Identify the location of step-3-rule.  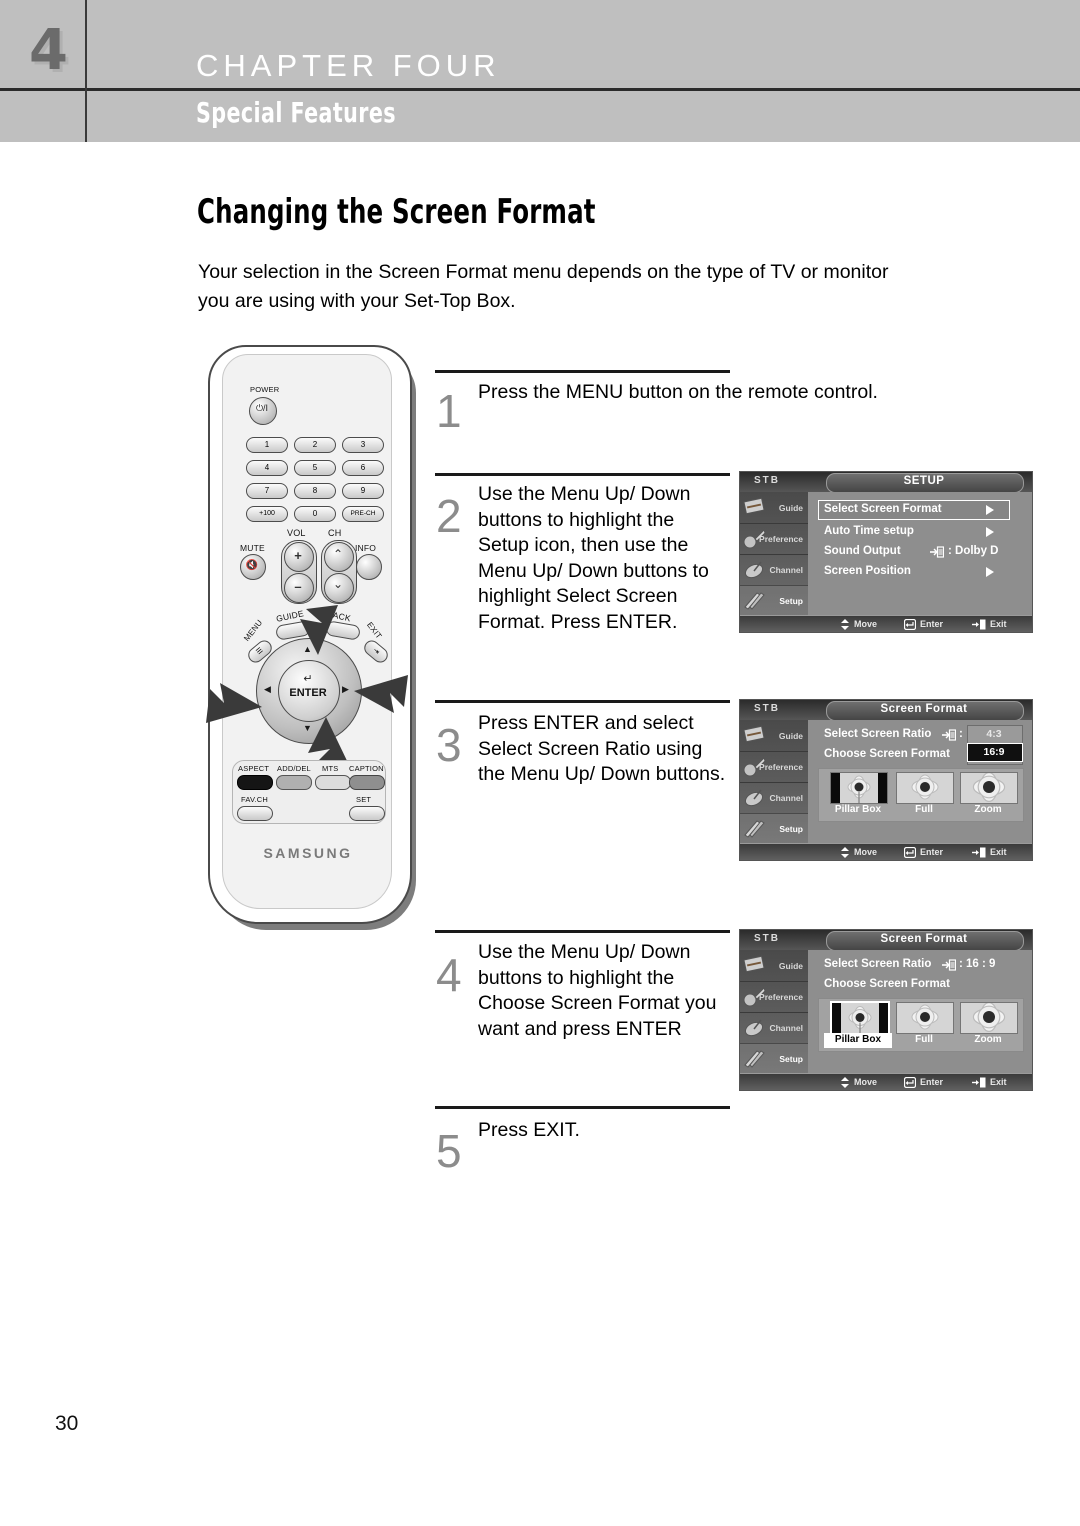
(582, 701).